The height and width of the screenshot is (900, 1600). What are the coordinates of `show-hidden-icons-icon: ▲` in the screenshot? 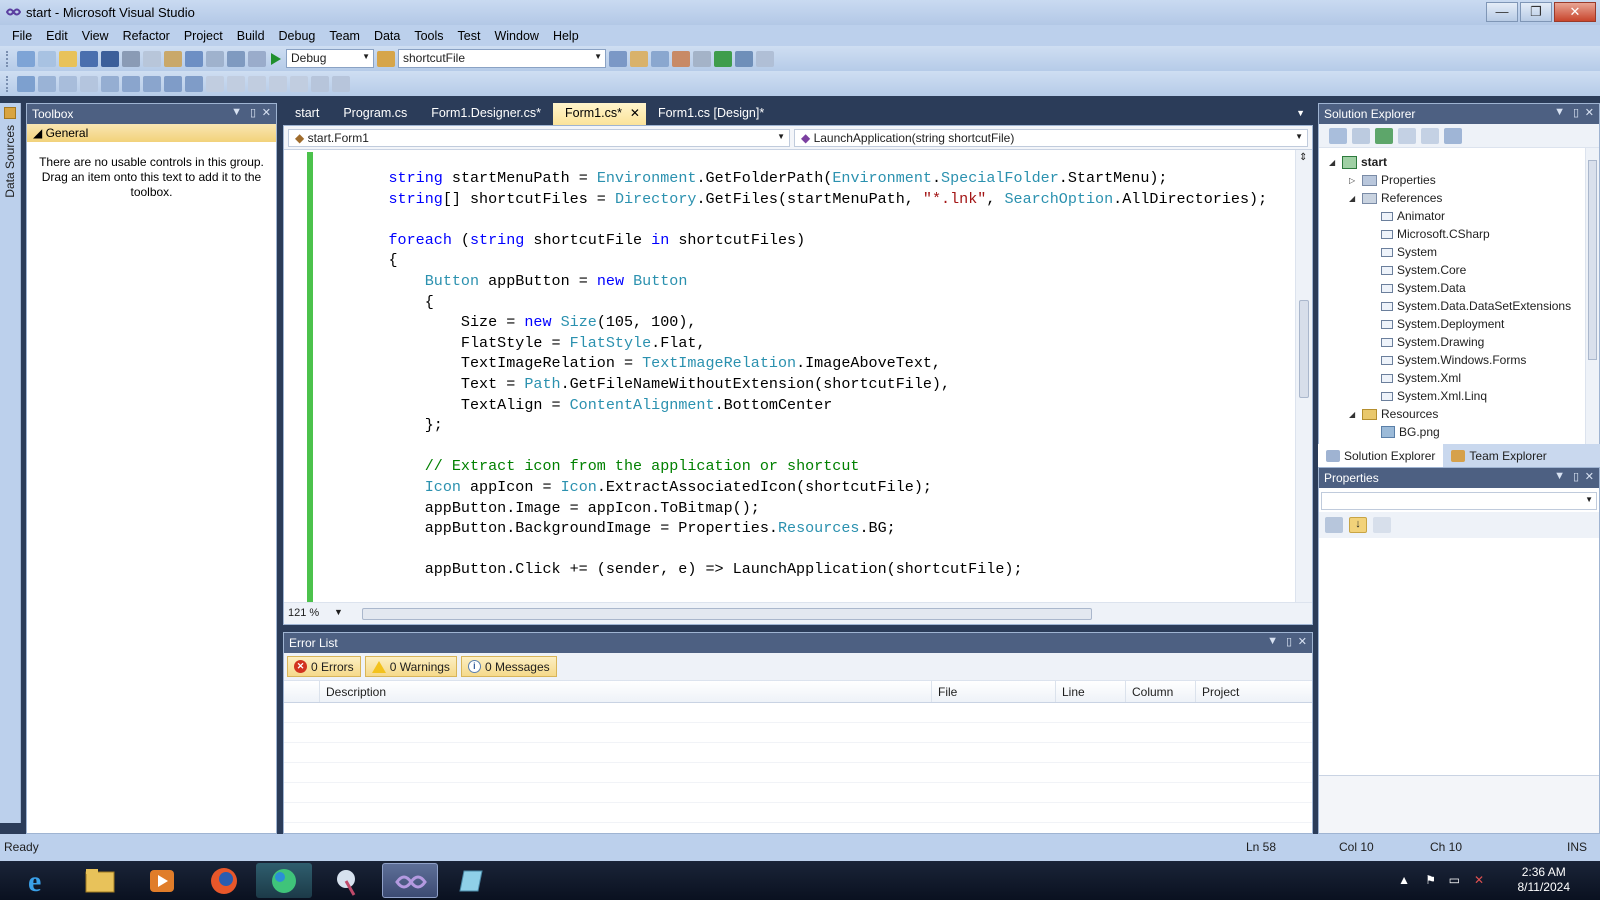 It's located at (1404, 880).